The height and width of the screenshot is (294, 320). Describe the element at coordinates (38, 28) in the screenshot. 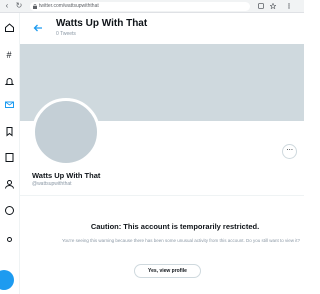

I see `back-arrow-icon` at that location.